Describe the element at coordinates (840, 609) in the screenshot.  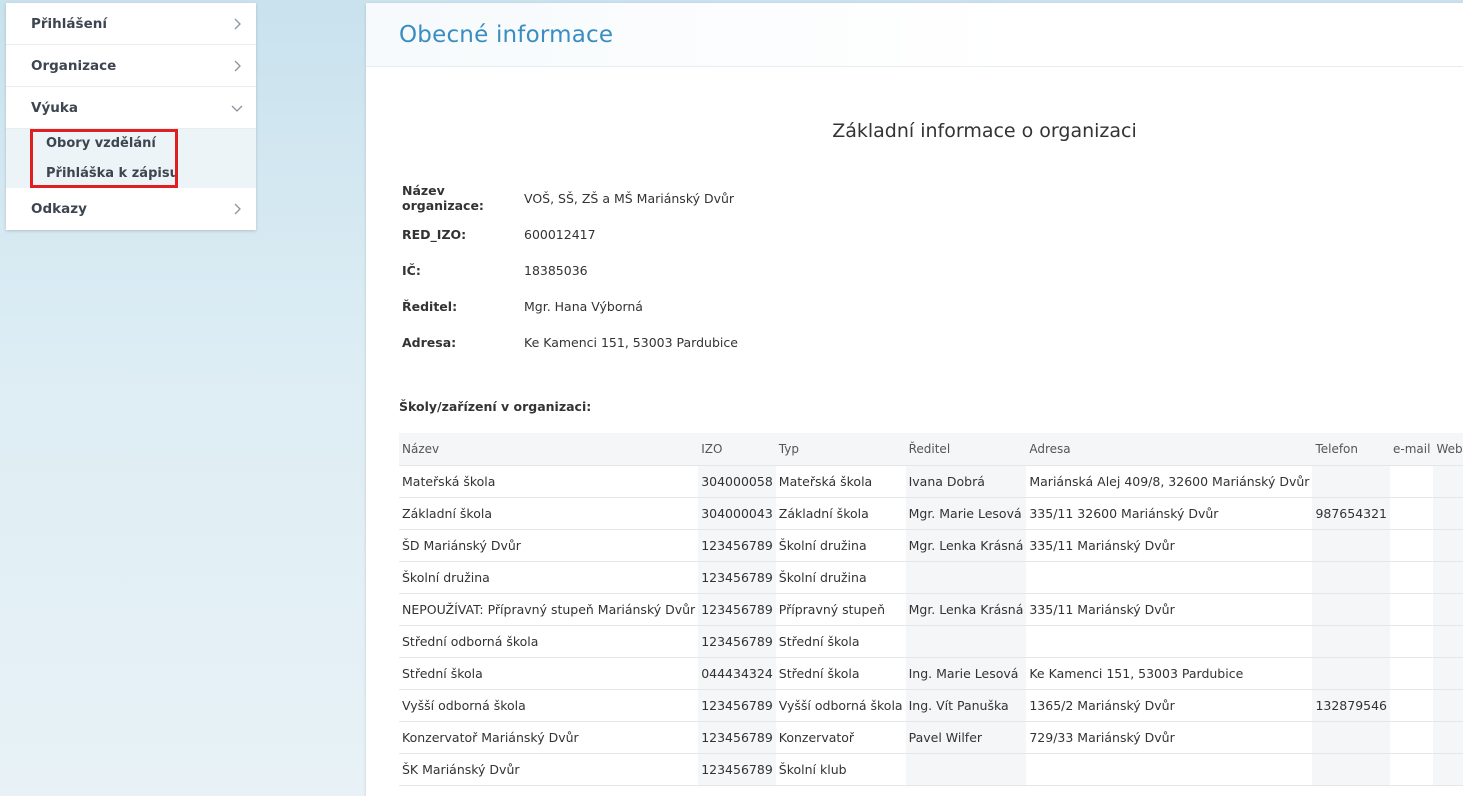
I see `cell-type: Přípravný stupeň` at that location.